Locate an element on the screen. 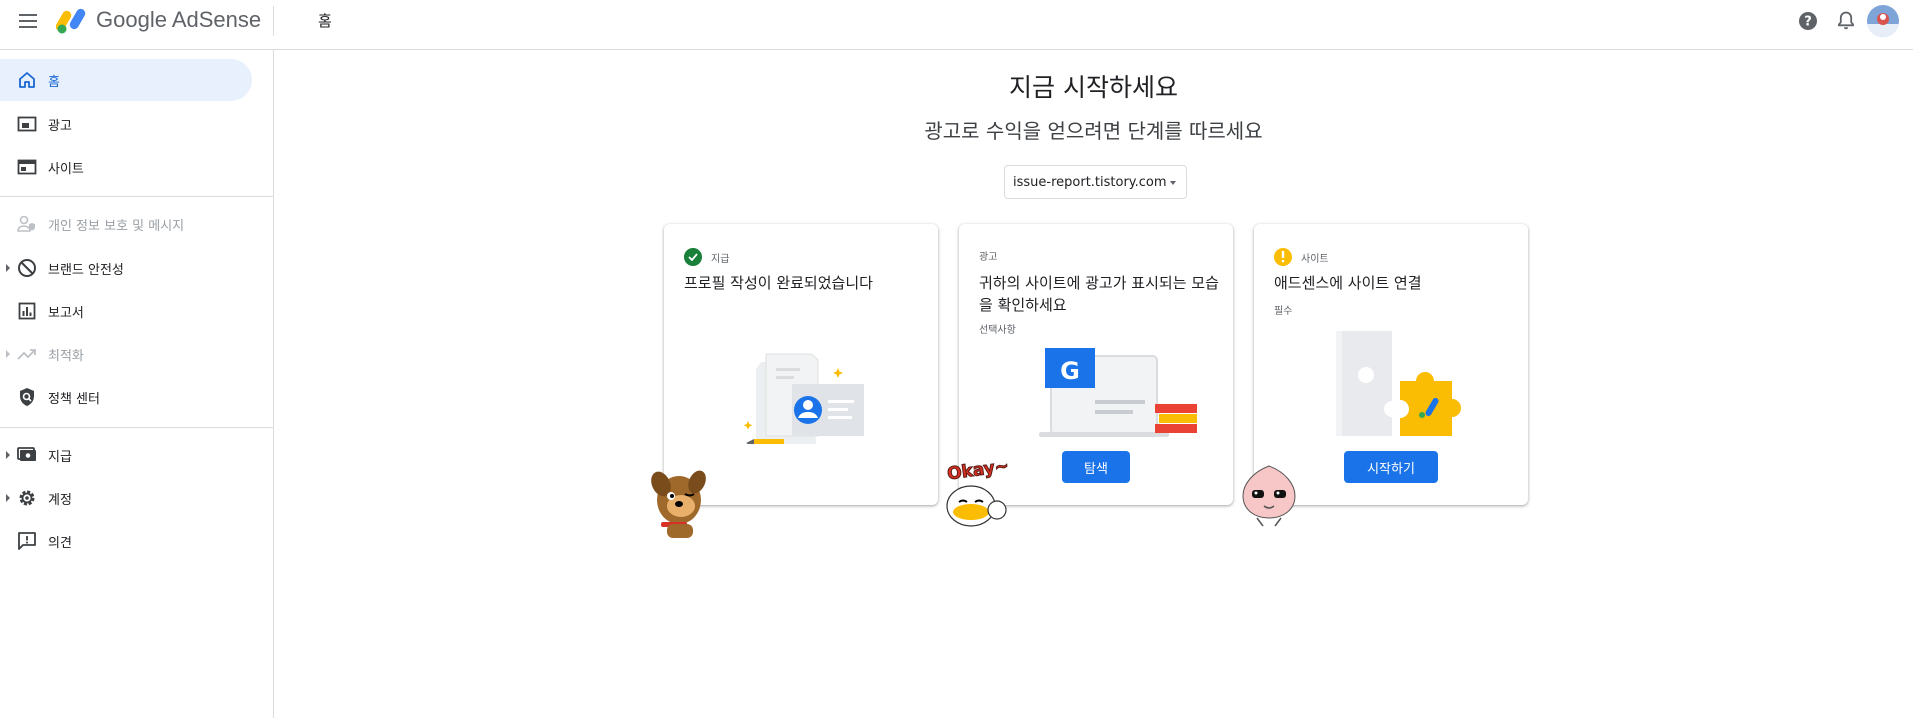 This screenshot has height=718, width=1913. sidebar-item-feedback: 의견 is located at coordinates (126, 541).